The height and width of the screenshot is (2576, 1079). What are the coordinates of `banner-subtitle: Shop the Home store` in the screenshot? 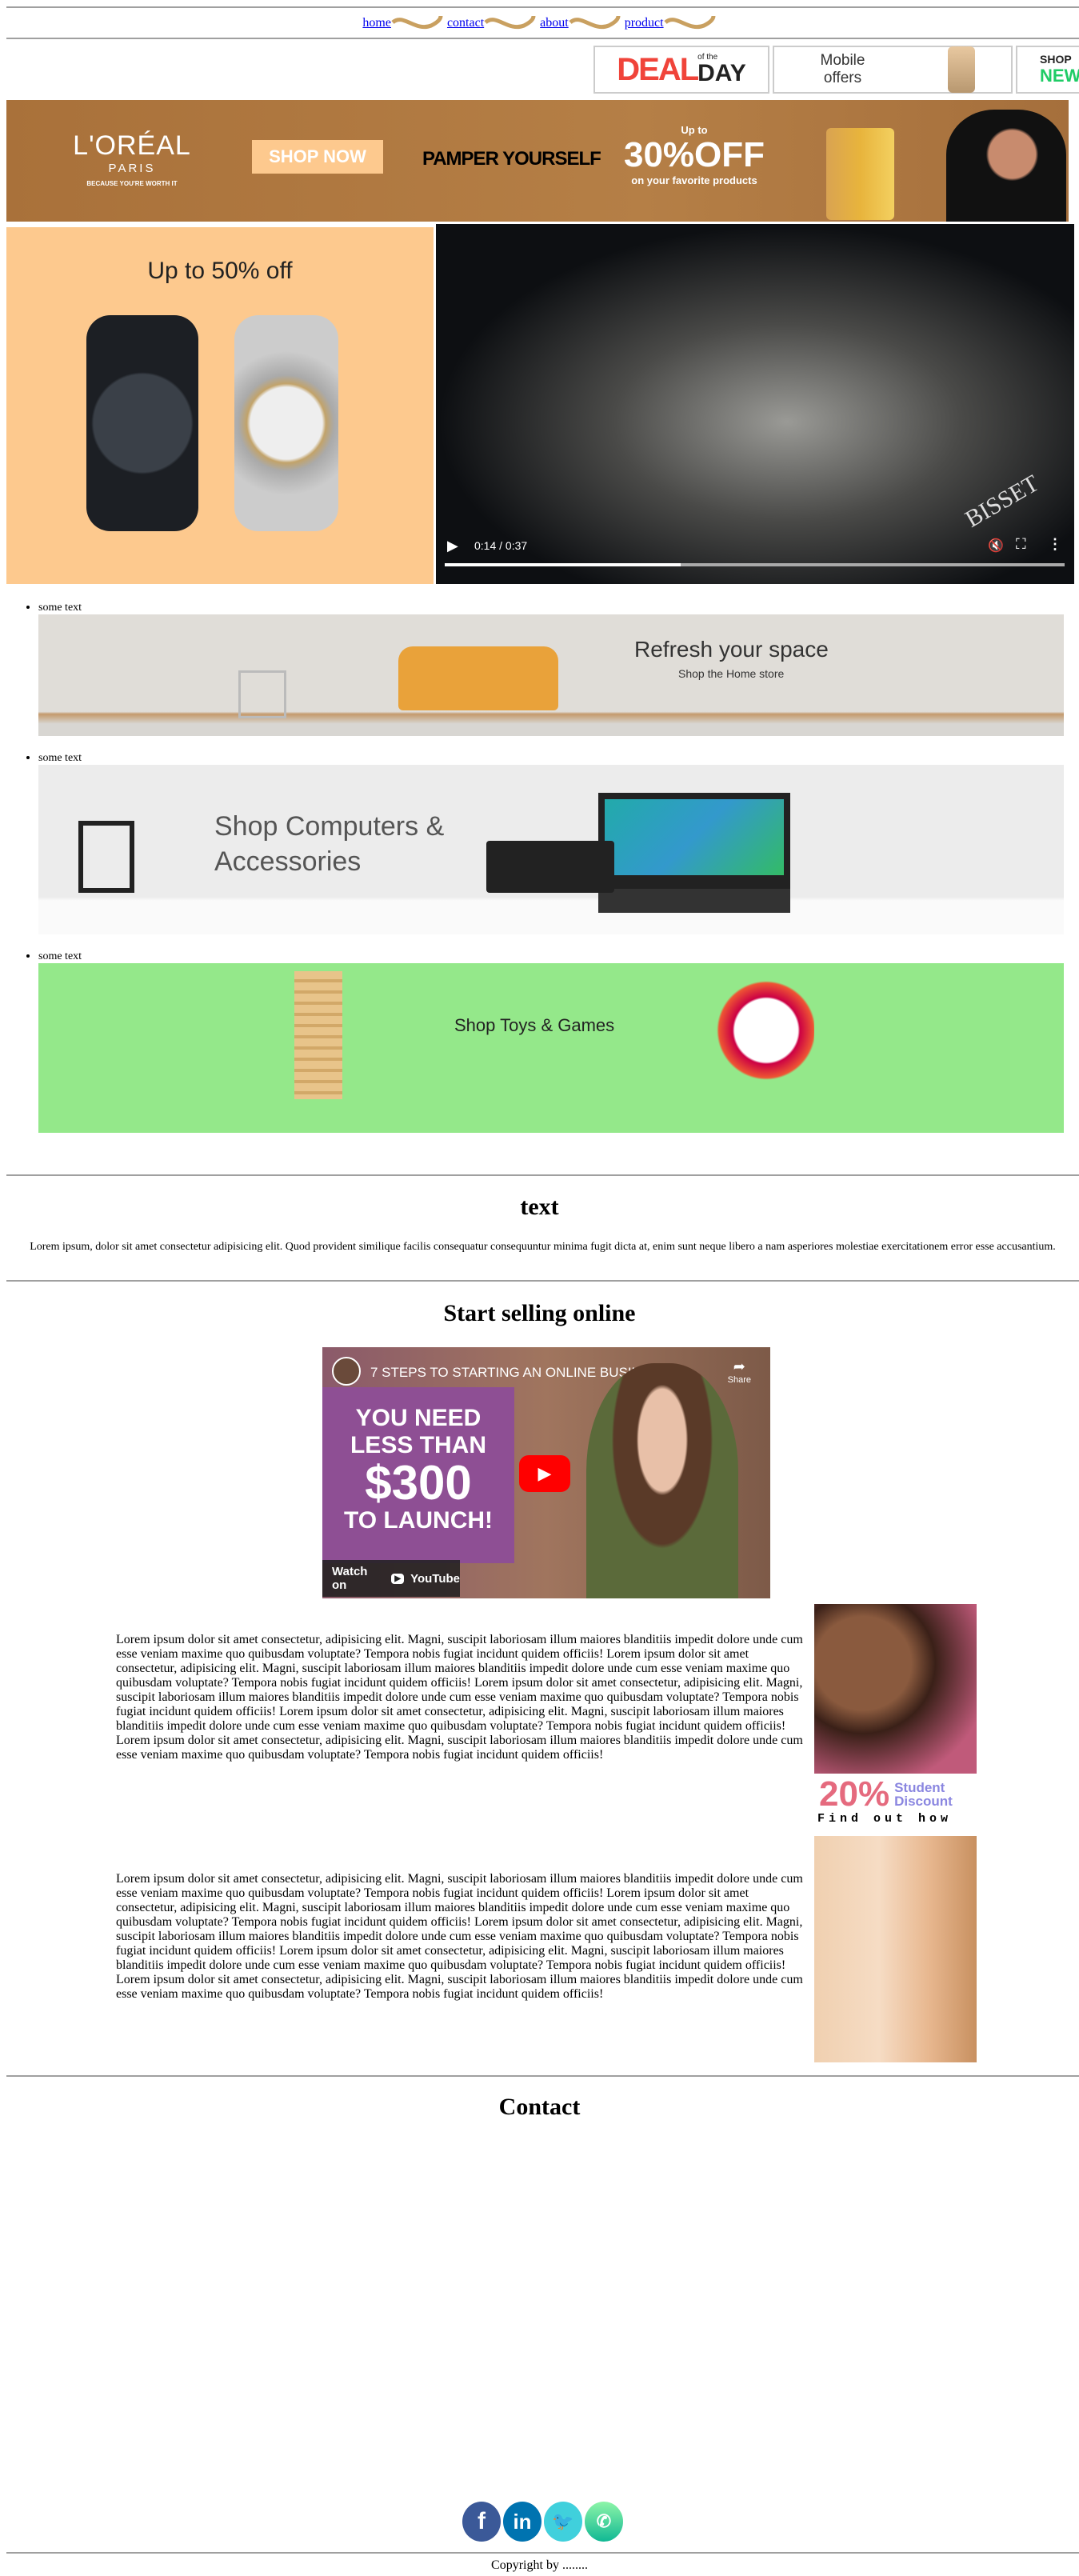 It's located at (731, 673).